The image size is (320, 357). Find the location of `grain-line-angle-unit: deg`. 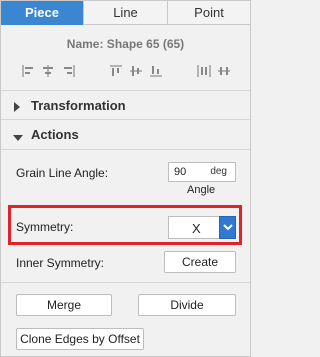

grain-line-angle-unit: deg is located at coordinates (218, 171).